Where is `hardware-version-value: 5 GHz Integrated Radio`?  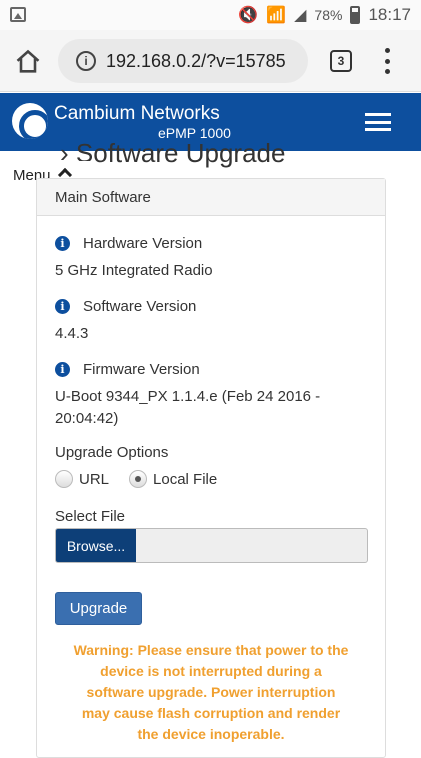 hardware-version-value: 5 GHz Integrated Radio is located at coordinates (134, 270).